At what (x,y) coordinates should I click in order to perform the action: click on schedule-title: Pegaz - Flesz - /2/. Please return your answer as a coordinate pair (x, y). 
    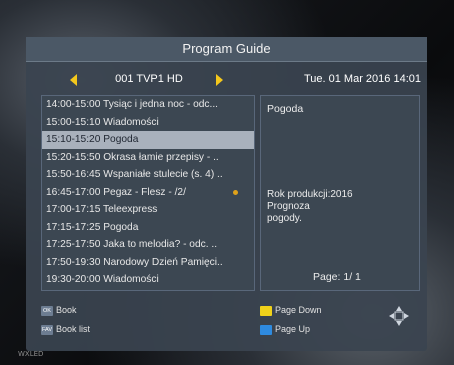
    Looking at the image, I should click on (144, 192).